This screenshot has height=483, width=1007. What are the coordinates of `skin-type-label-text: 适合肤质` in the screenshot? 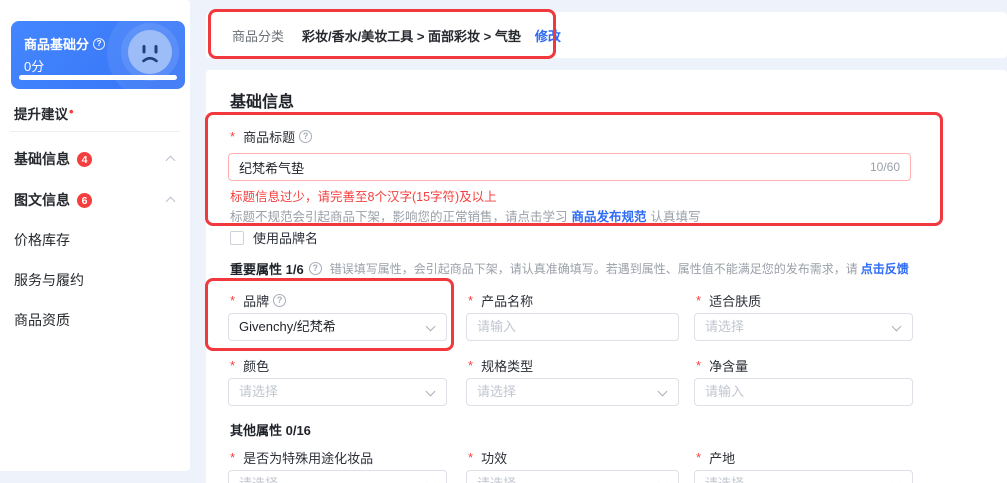 It's located at (735, 301).